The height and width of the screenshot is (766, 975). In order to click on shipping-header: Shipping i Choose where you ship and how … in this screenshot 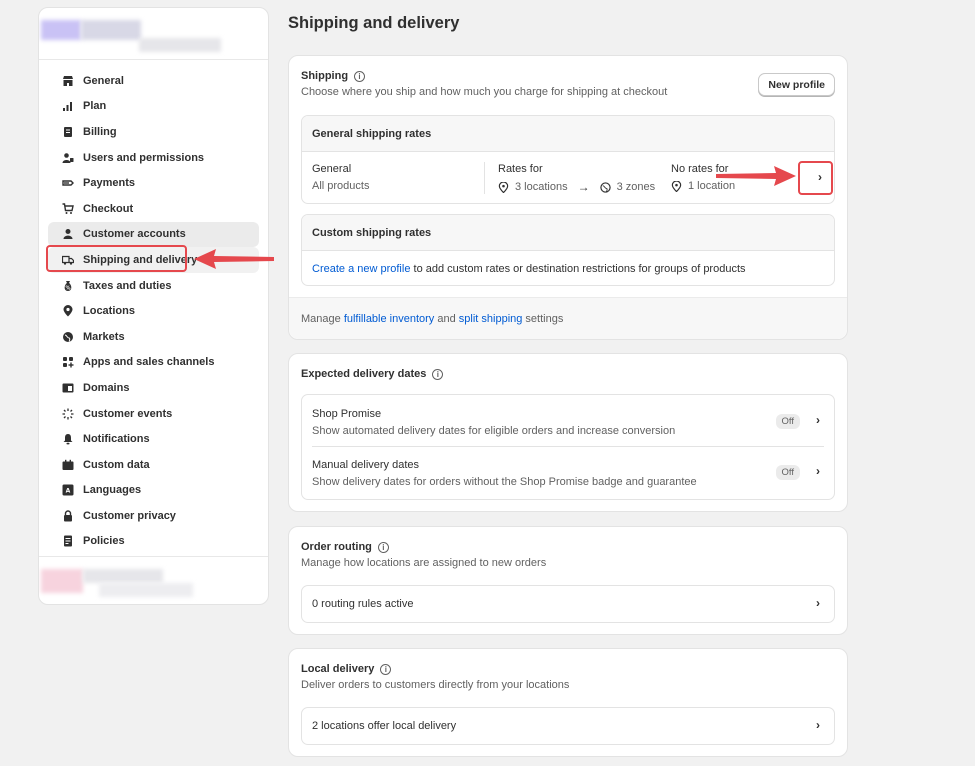, I will do `click(484, 84)`.